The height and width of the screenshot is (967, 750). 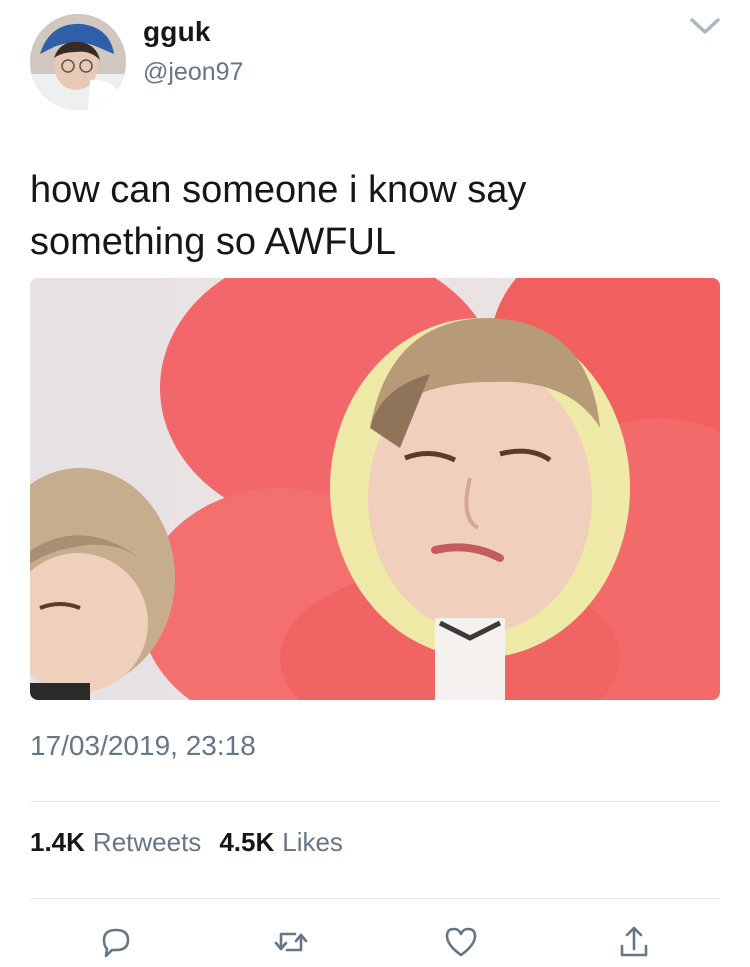 I want to click on display-name: gguk, so click(x=177, y=32).